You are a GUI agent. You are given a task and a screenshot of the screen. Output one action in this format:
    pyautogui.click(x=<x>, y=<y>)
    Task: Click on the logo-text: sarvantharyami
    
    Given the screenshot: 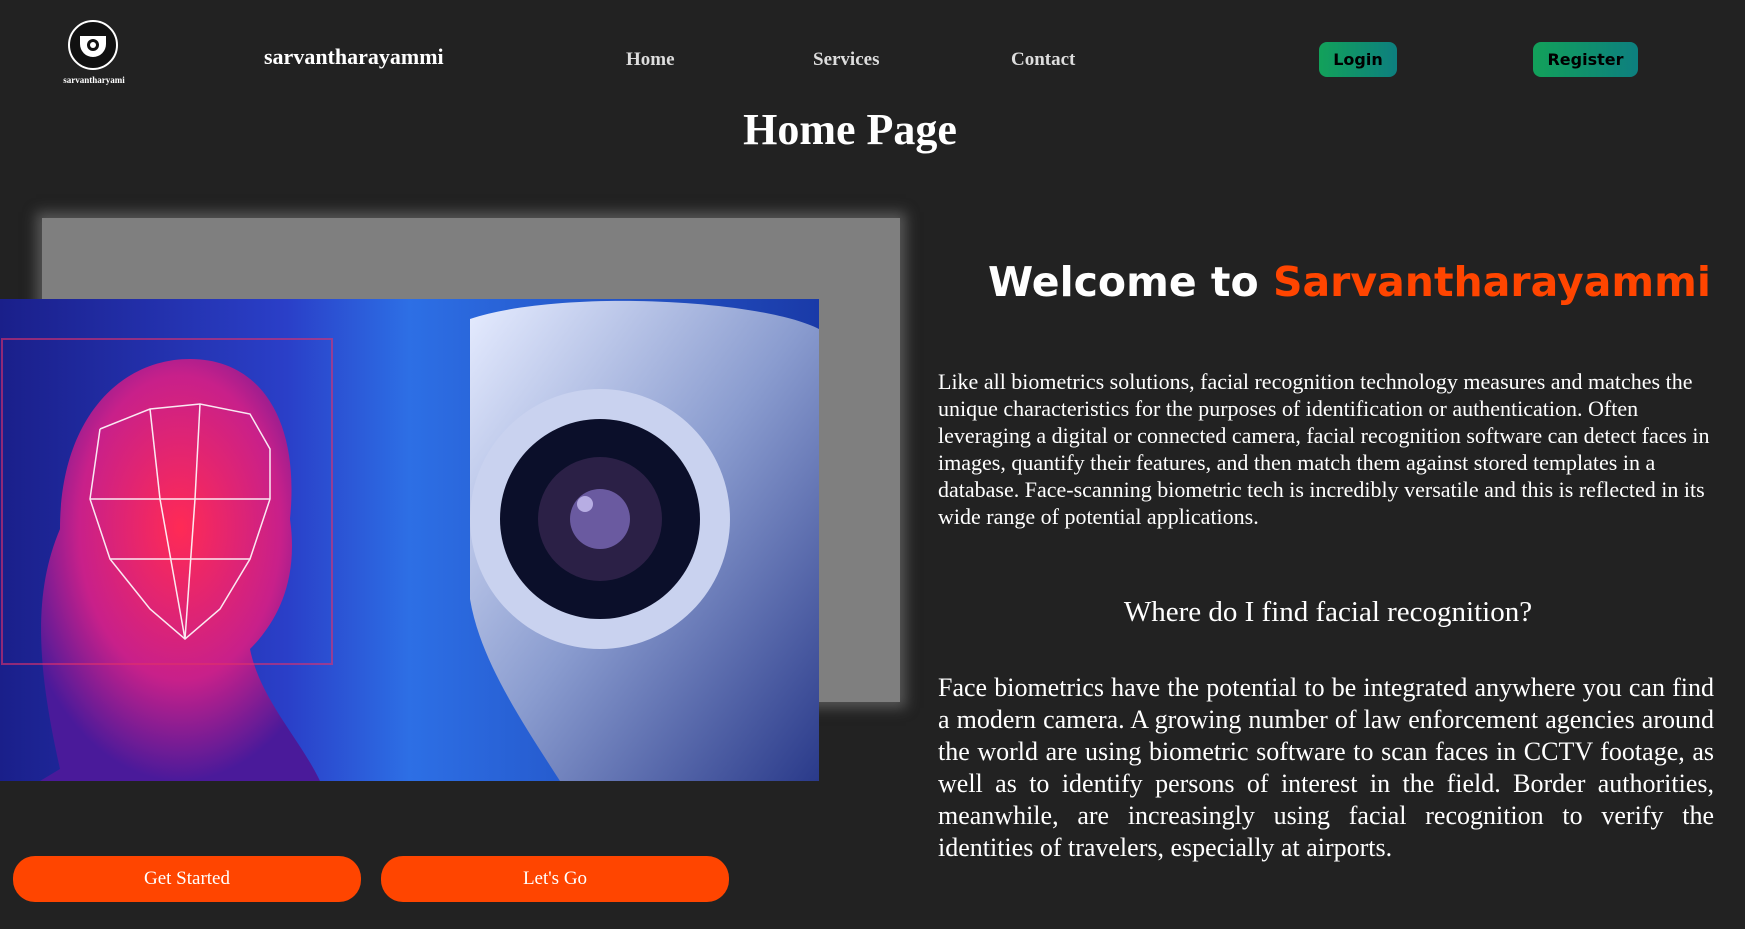 What is the action you would take?
    pyautogui.click(x=94, y=80)
    